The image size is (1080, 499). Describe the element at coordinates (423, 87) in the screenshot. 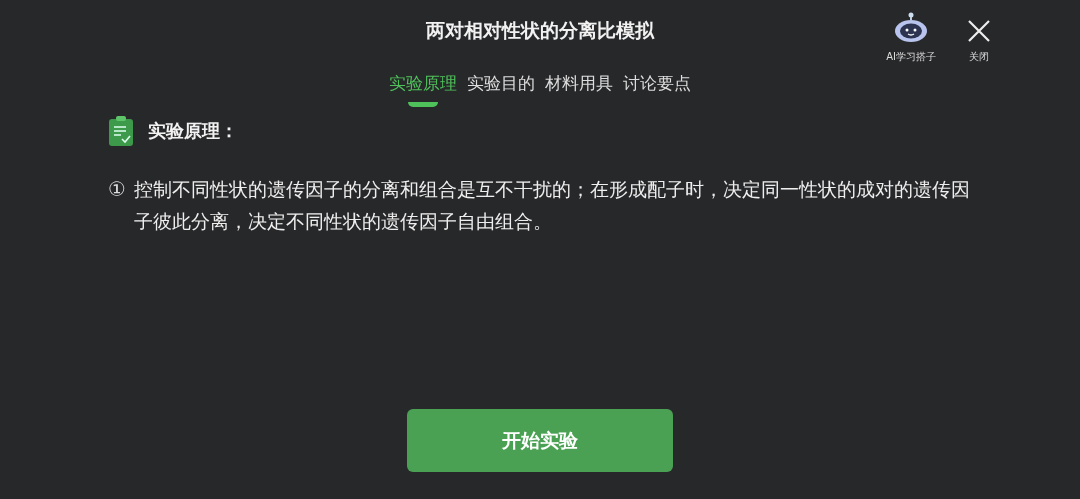

I see `tab: 实验原理` at that location.